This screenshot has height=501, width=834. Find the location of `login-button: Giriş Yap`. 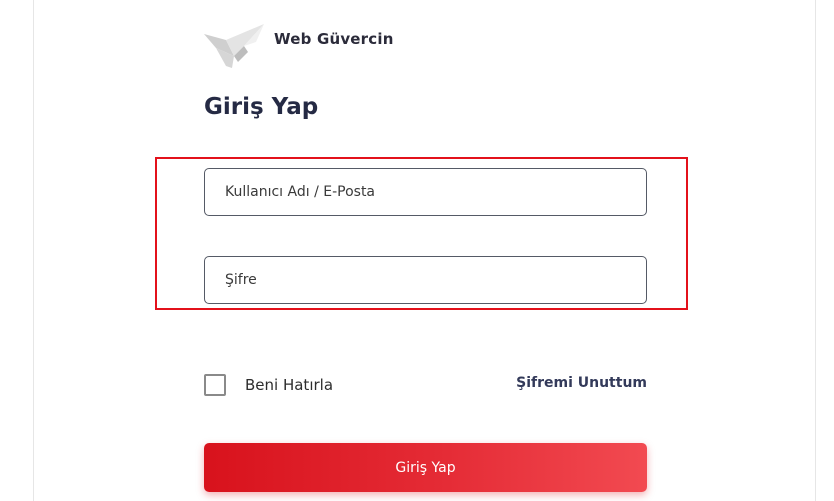

login-button: Giriş Yap is located at coordinates (425, 467).